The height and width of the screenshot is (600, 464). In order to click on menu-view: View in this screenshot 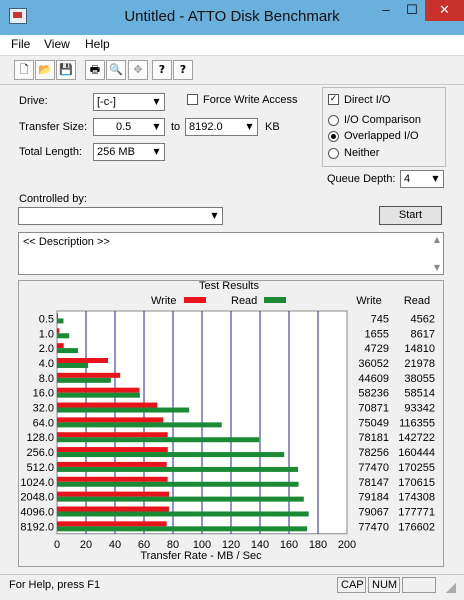, I will do `click(57, 44)`.